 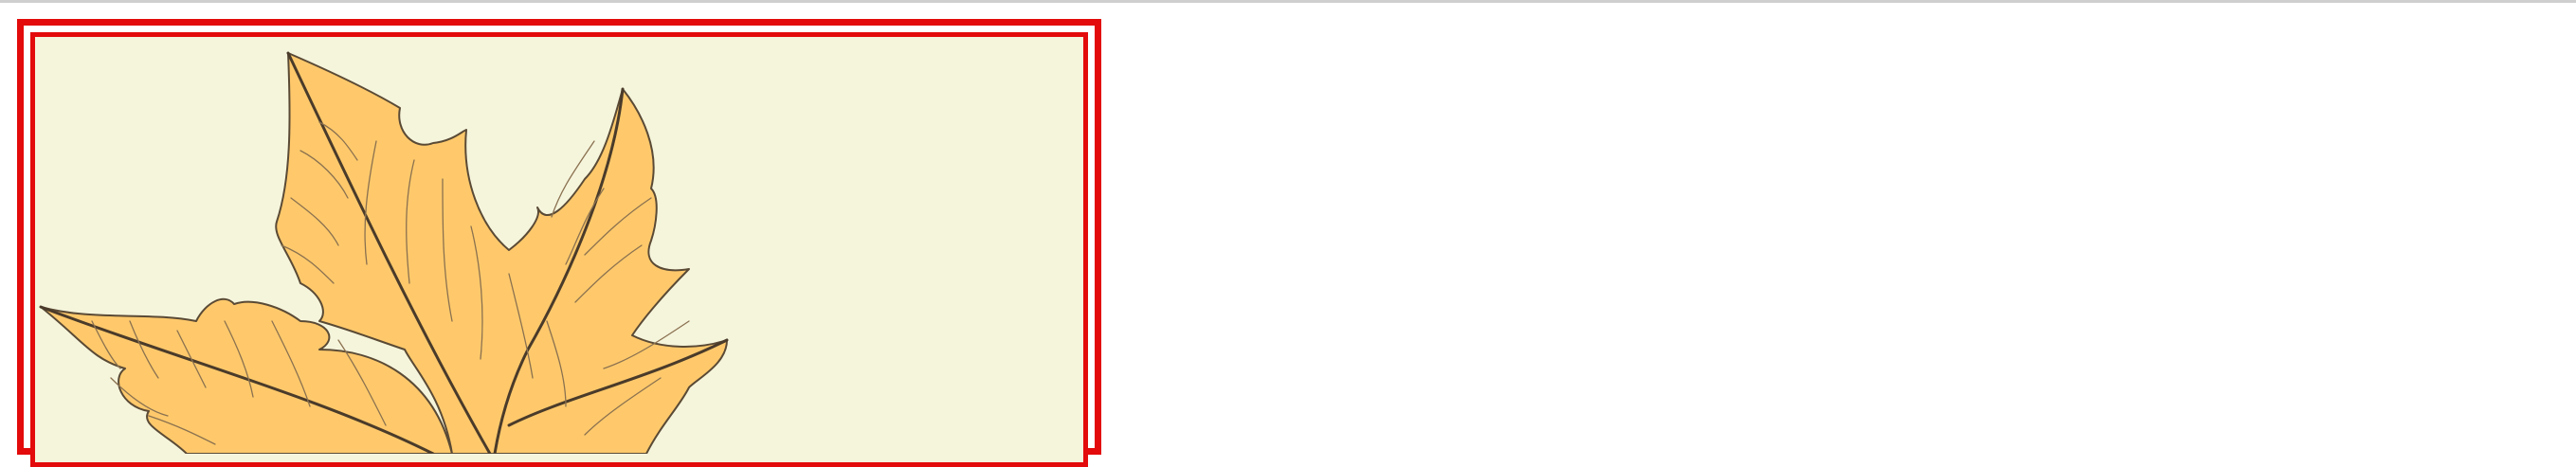 What do you see at coordinates (1288, 1) in the screenshot?
I see `page-top-border` at bounding box center [1288, 1].